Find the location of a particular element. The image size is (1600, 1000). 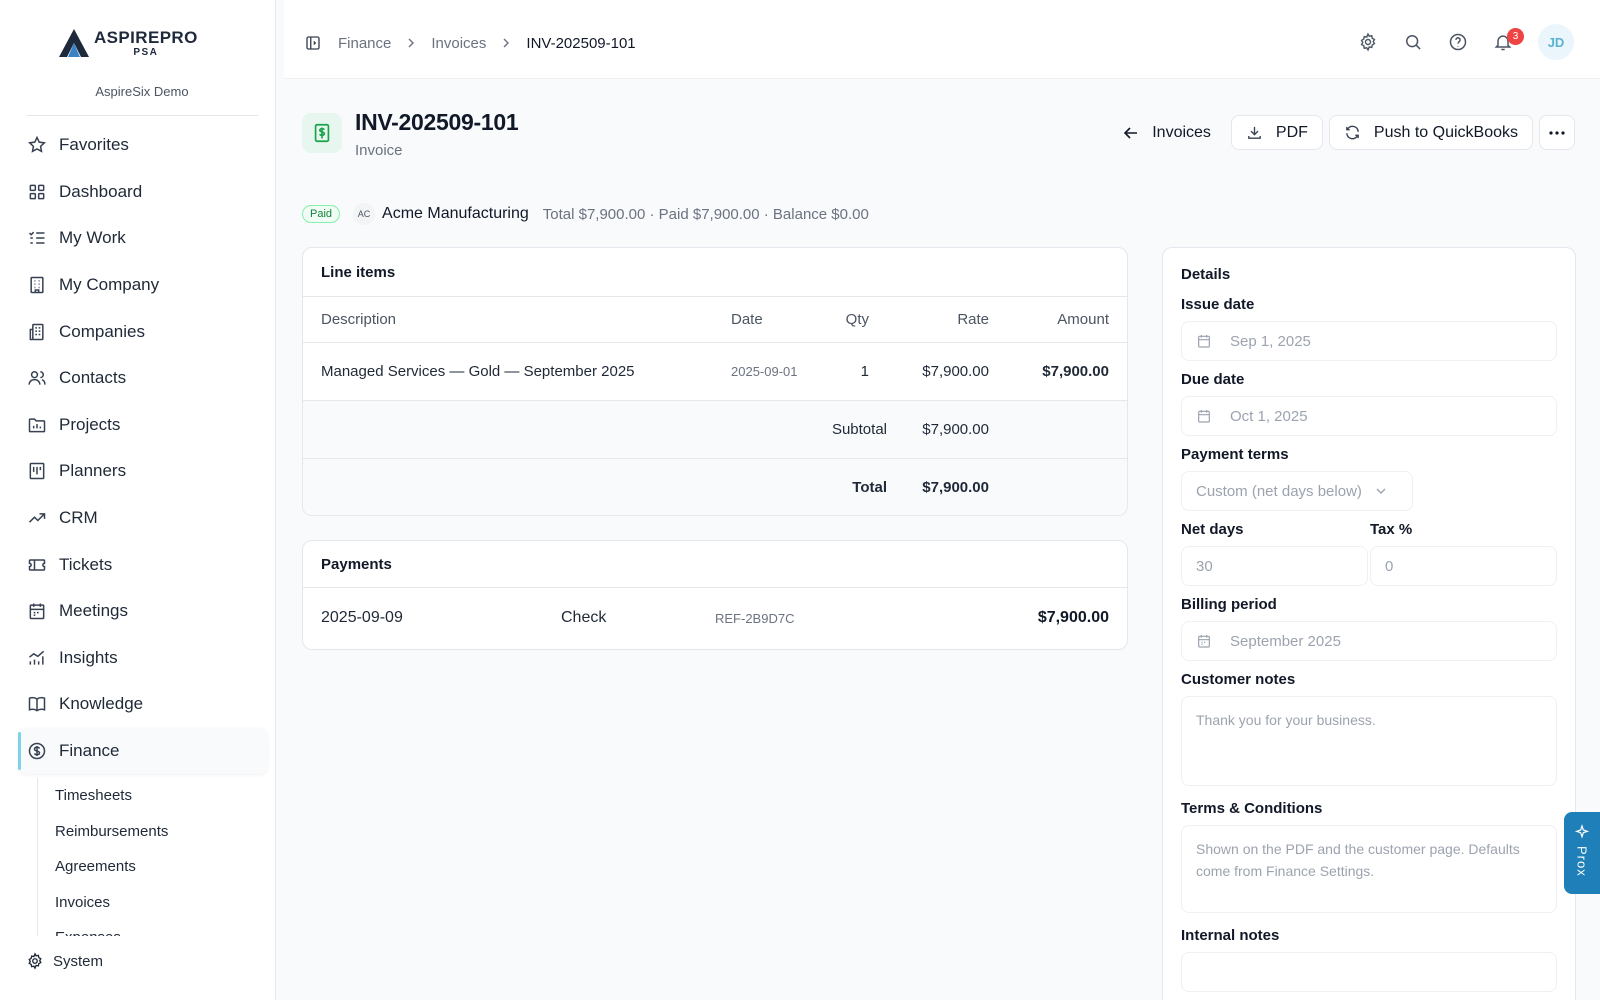

more-actions-button is located at coordinates (1557, 132).